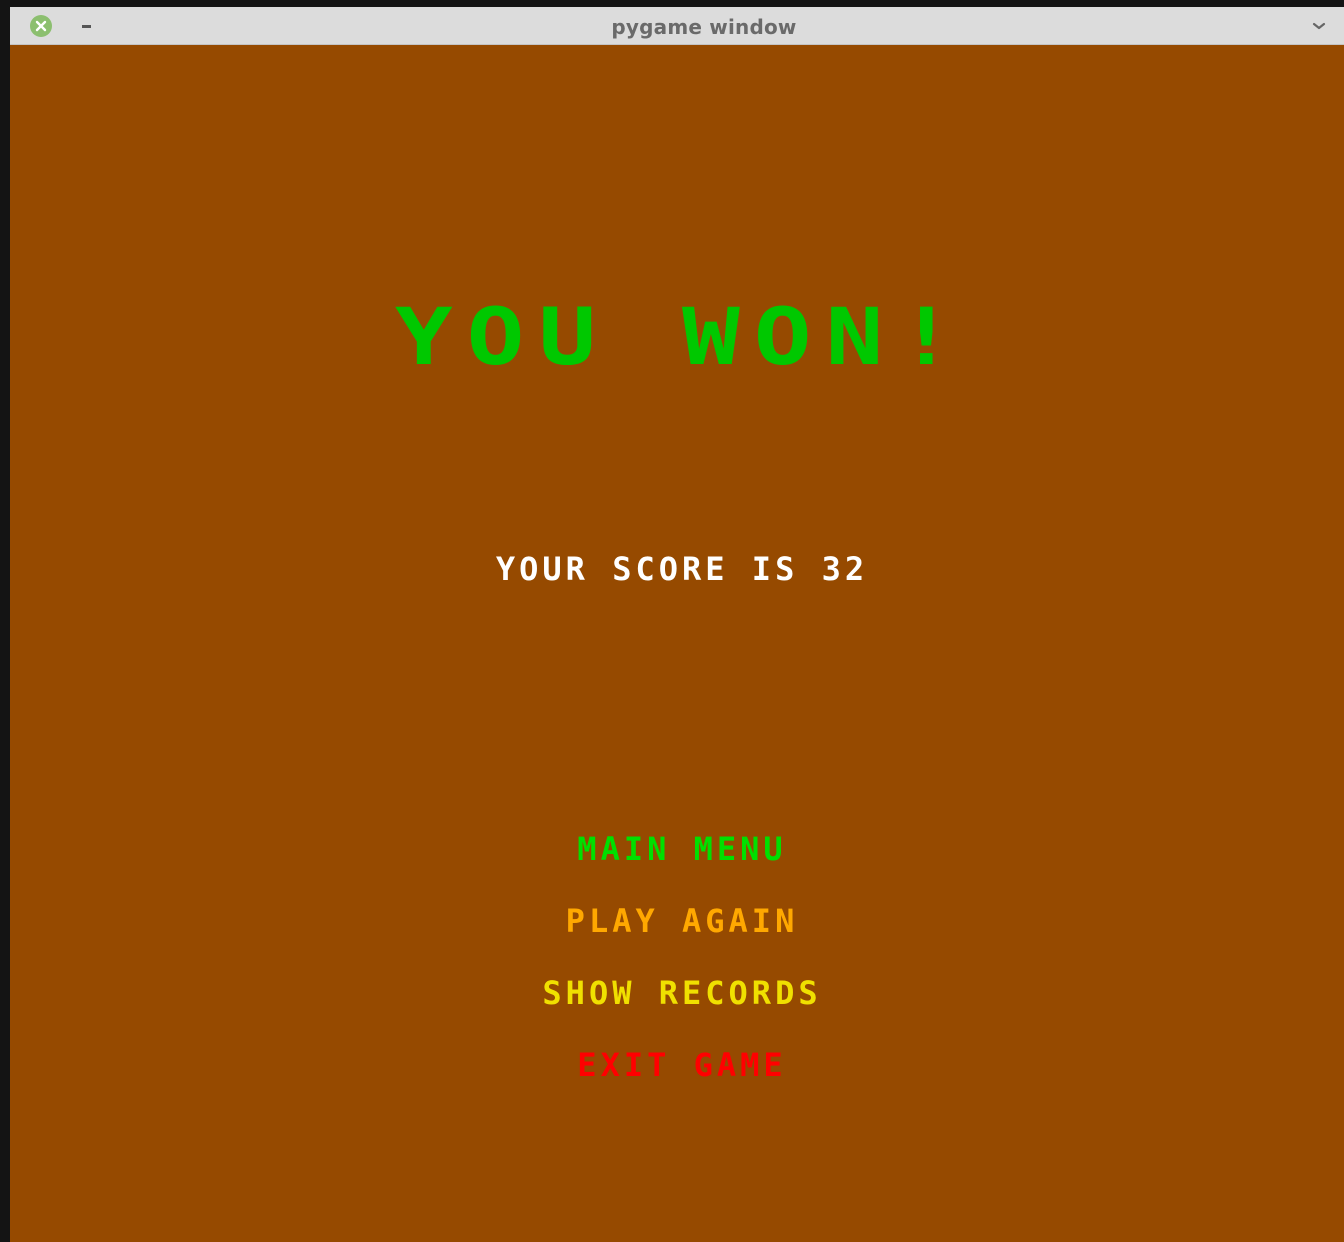 The height and width of the screenshot is (1242, 1344). I want to click on menu-item-show-records: SHOW RECORDS, so click(677, 993).